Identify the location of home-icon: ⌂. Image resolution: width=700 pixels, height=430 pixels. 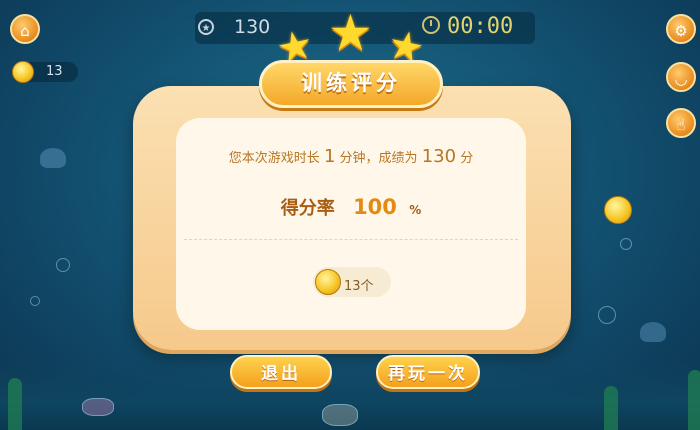
(25, 31).